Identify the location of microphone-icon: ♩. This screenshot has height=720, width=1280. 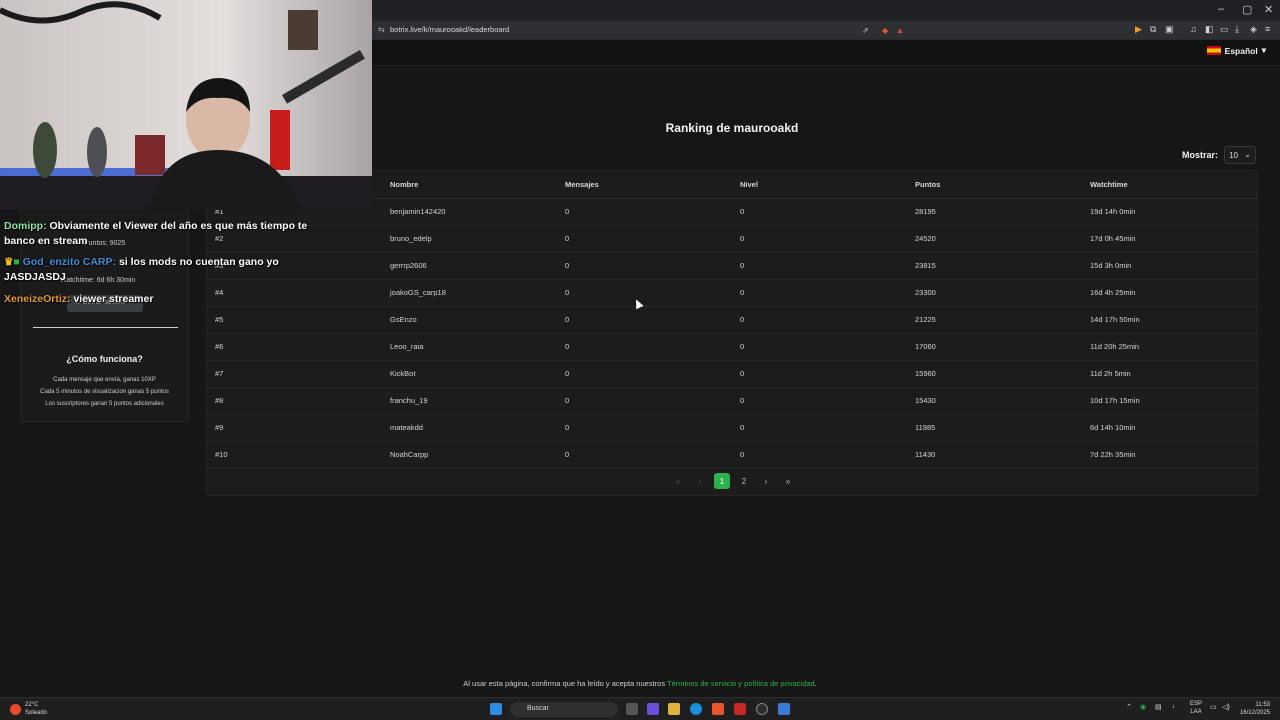
(1175, 706).